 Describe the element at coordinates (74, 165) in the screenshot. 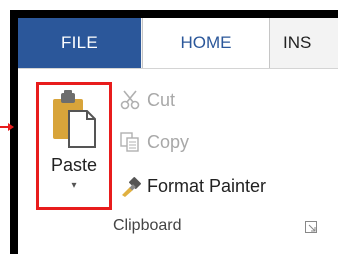

I see `paste-label: Paste` at that location.